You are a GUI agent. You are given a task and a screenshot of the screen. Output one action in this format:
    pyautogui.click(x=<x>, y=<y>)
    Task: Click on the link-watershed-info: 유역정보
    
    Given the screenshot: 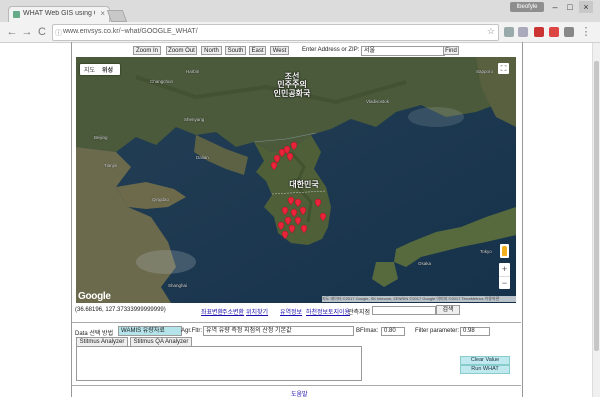 What is the action you would take?
    pyautogui.click(x=291, y=311)
    